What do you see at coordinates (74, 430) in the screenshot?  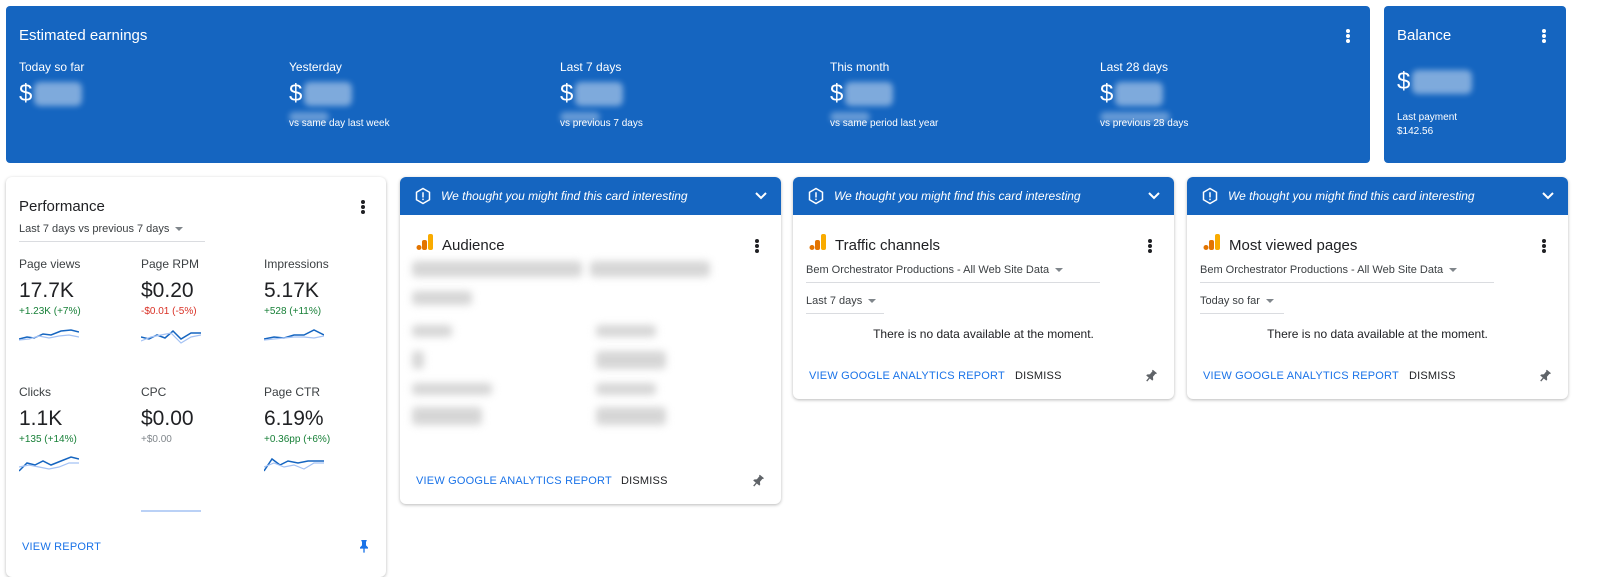 I see `perf-metric-clicks: Clicks 1.1K +135 (+14%)` at bounding box center [74, 430].